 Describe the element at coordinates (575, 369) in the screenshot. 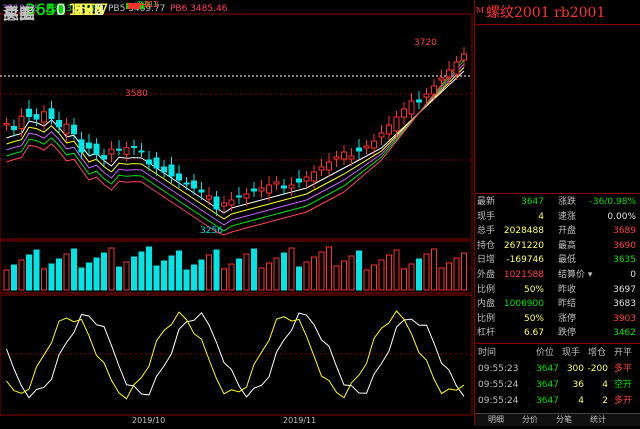

I see `tick-vol: 300` at that location.